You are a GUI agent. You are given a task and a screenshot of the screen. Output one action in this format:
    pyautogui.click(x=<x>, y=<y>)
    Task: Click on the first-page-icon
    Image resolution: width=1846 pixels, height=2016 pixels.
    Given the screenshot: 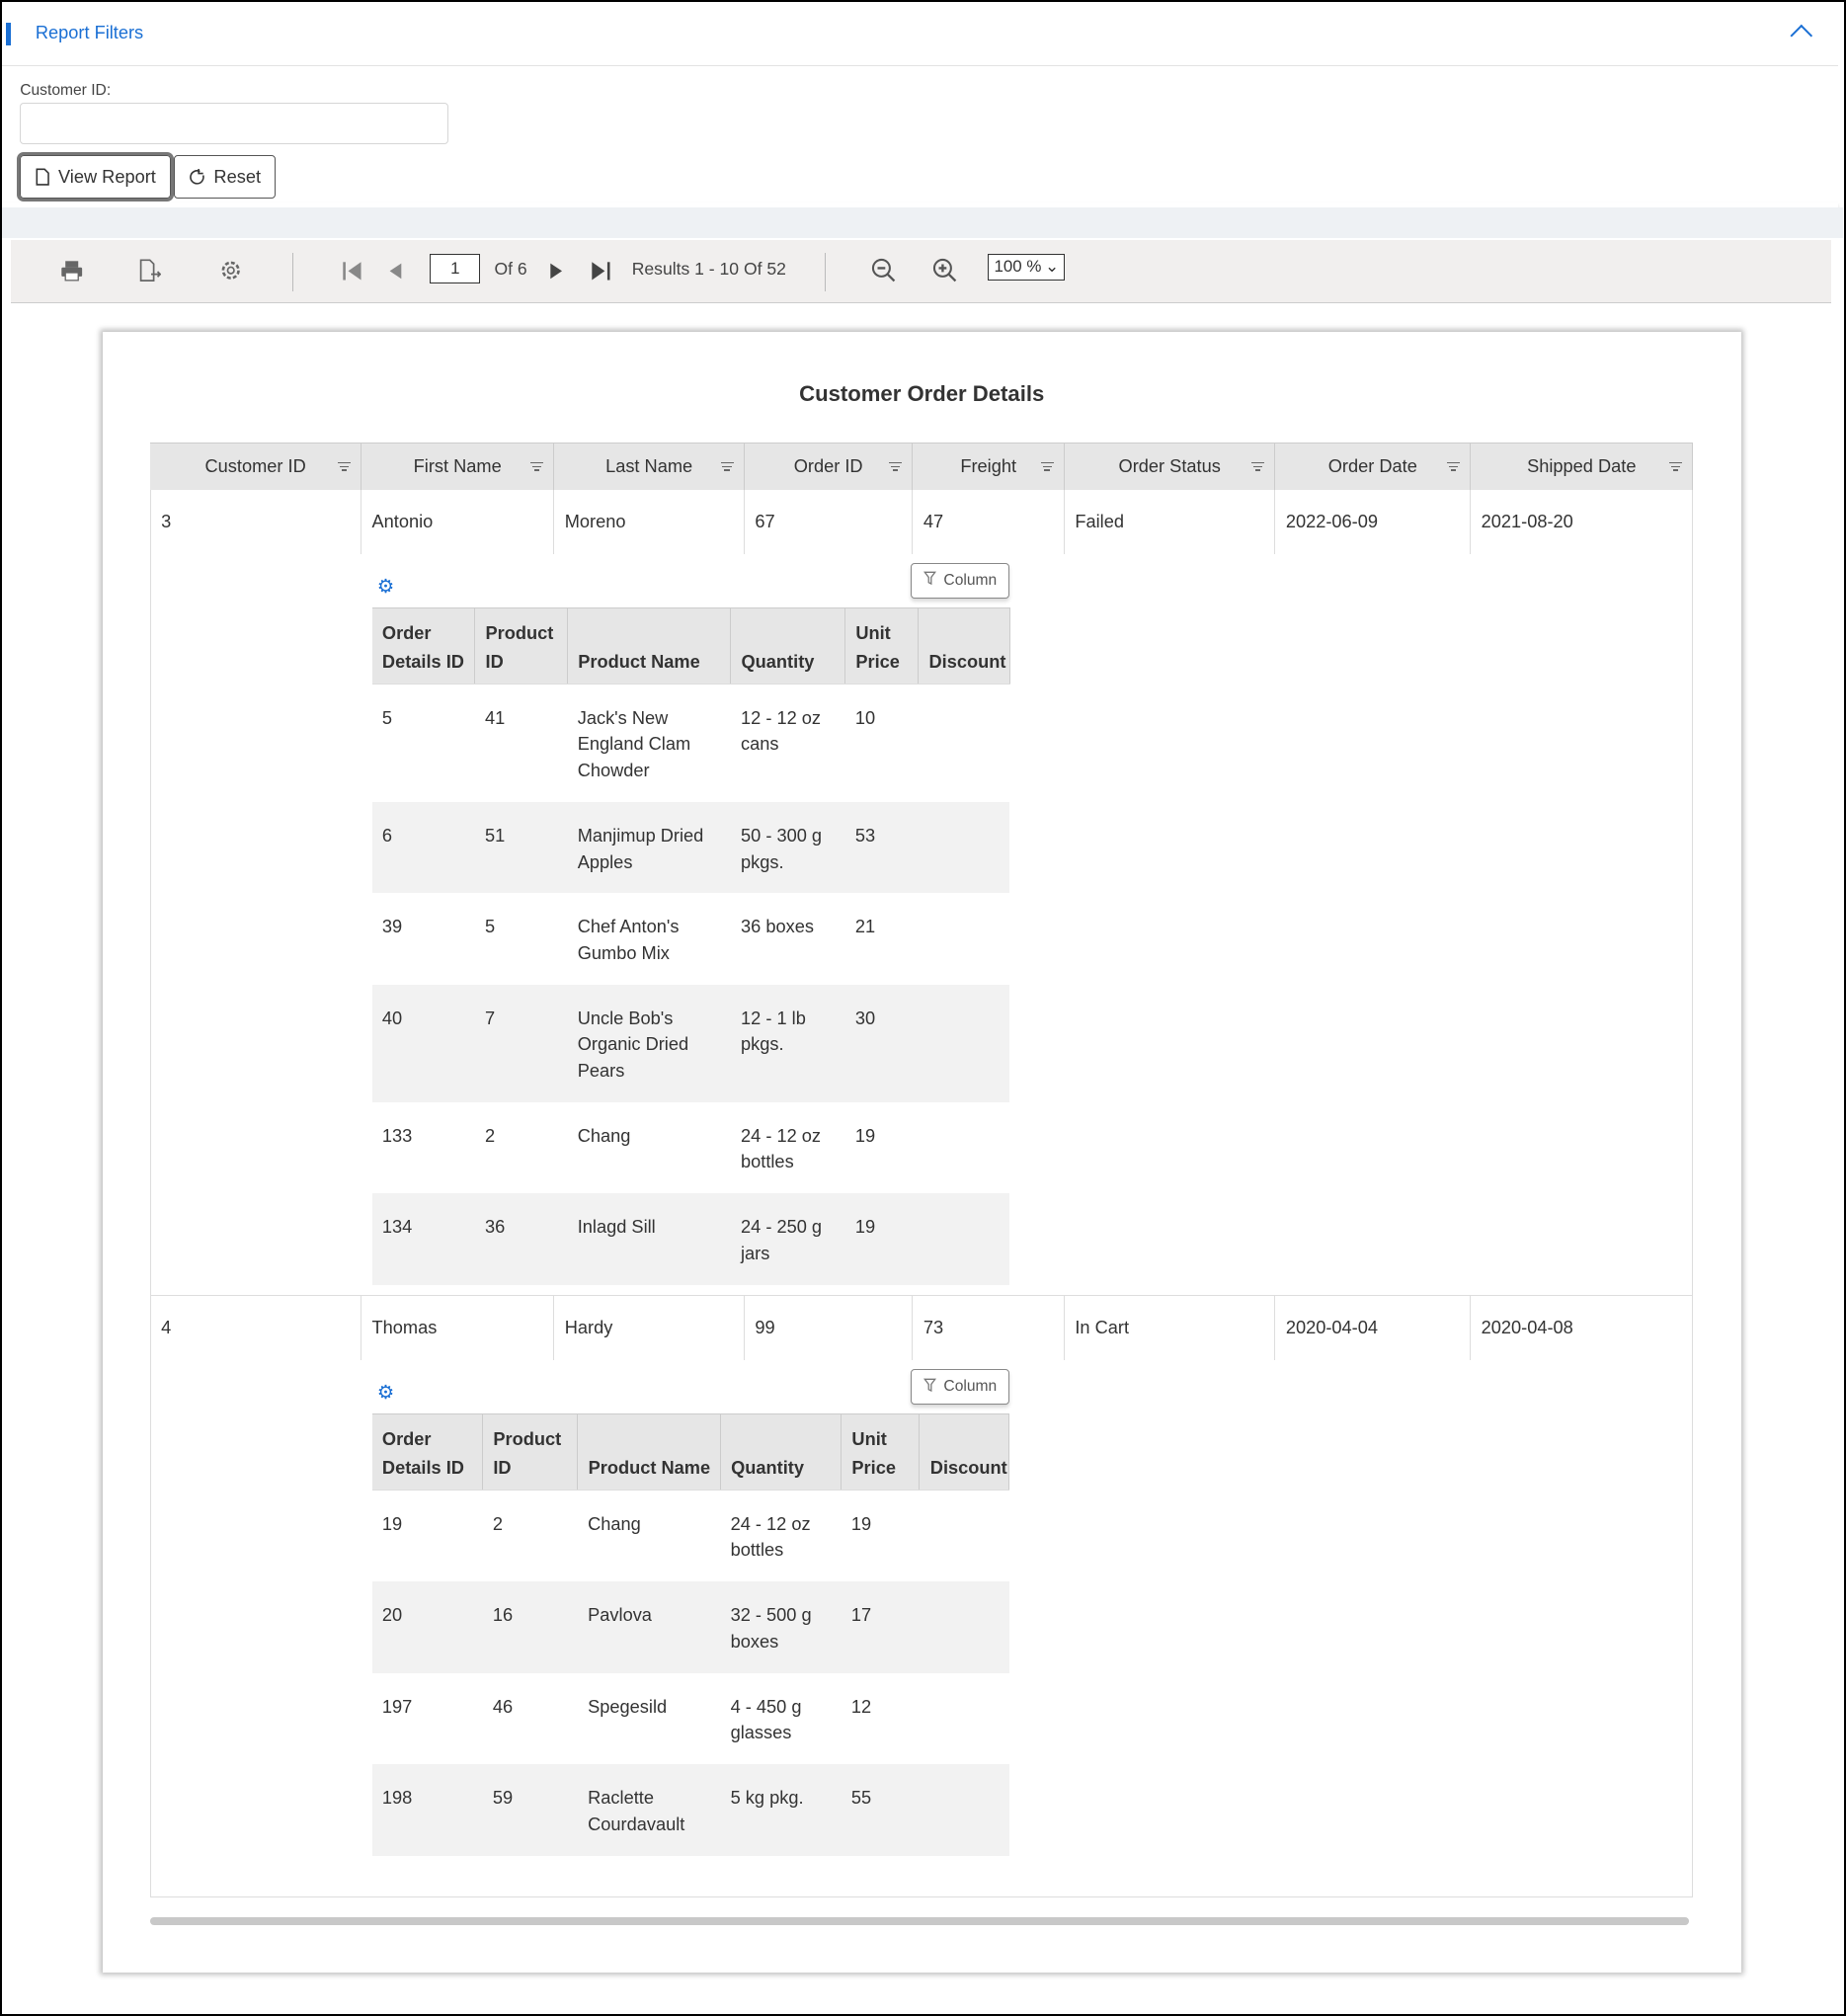 What is the action you would take?
    pyautogui.click(x=351, y=271)
    